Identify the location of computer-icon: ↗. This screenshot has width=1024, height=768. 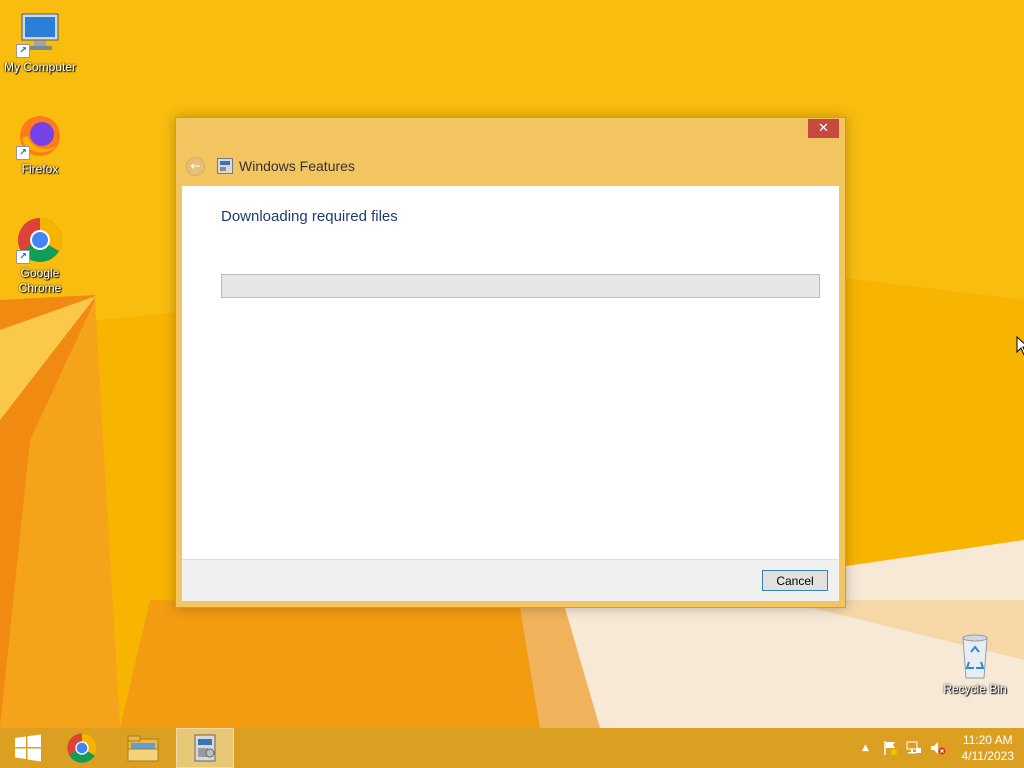
(40, 34).